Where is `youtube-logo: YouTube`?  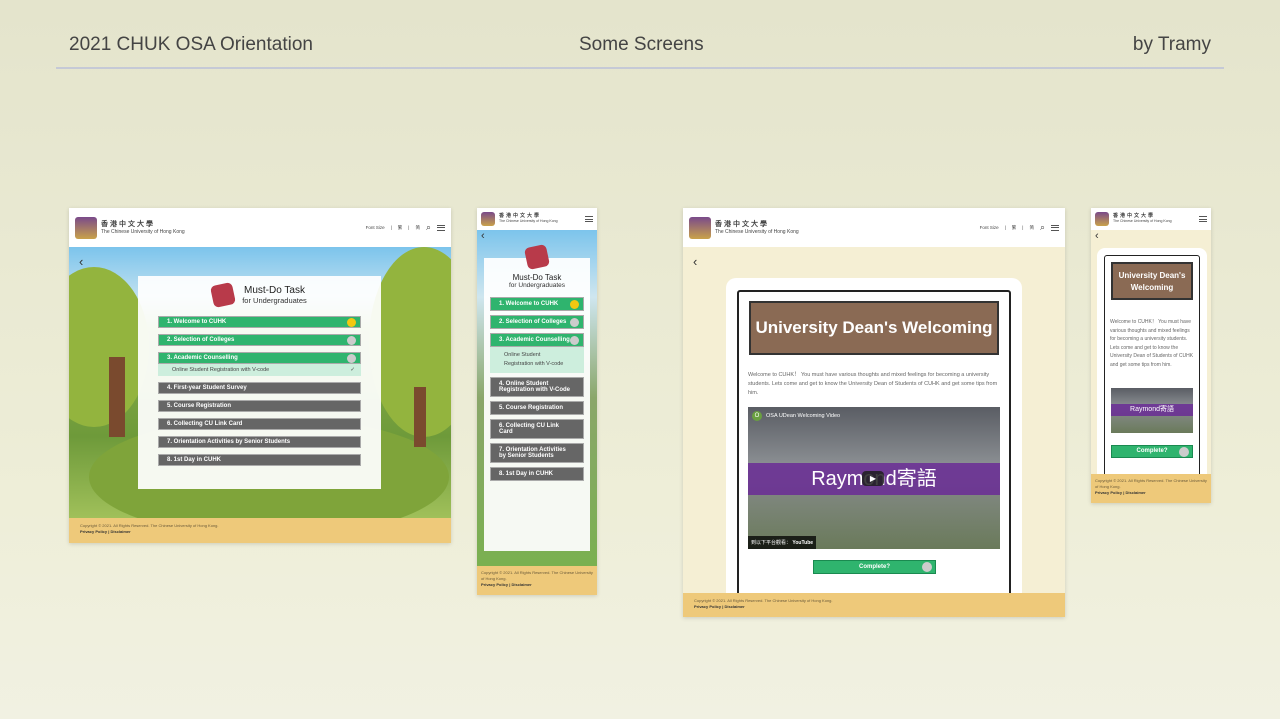
youtube-logo: YouTube is located at coordinates (802, 543).